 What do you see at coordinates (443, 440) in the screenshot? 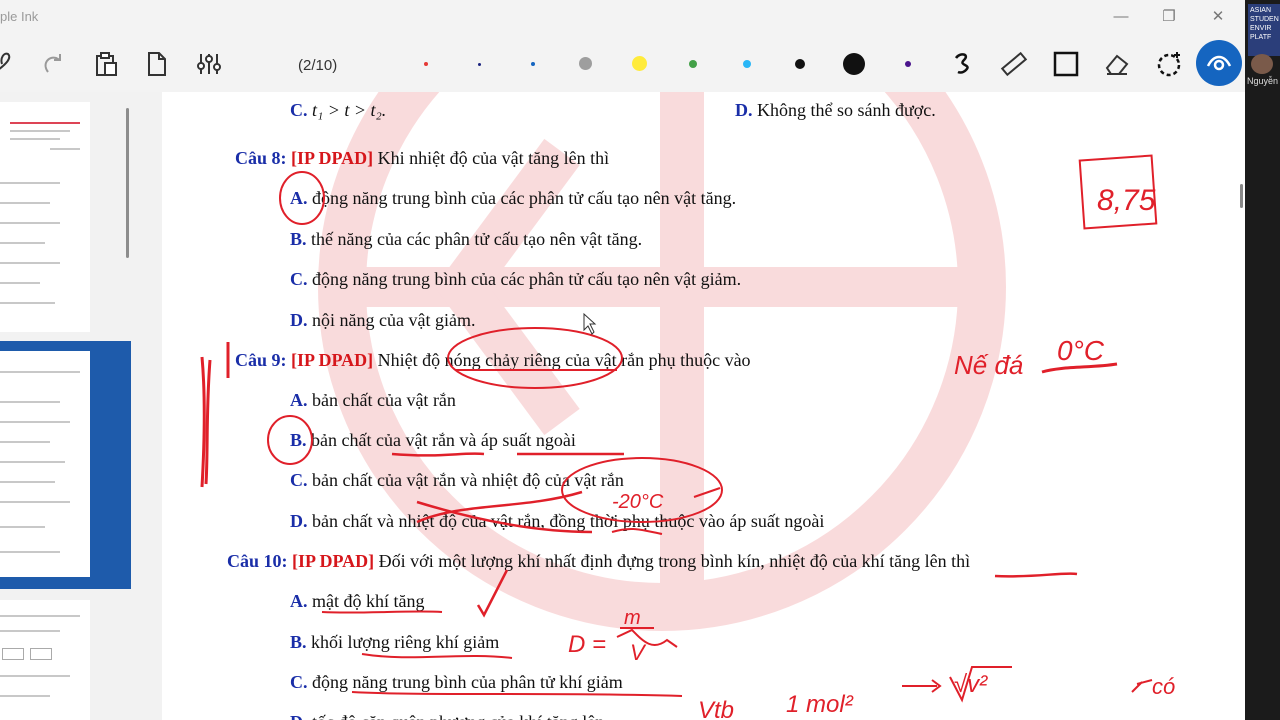
I see `option-text: bản chất của vật rắn và áp suất ngoài` at bounding box center [443, 440].